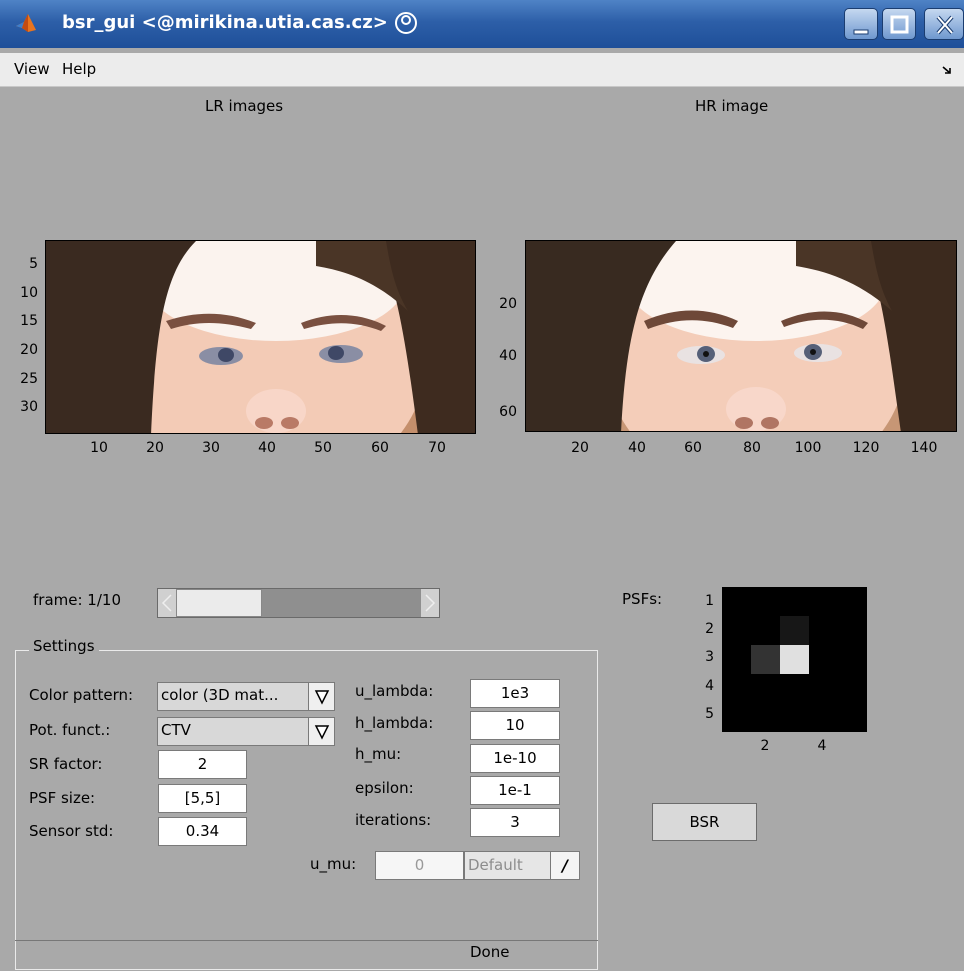 The width and height of the screenshot is (964, 971). What do you see at coordinates (580, 448) in the screenshot?
I see `hr-x-tick-label: 20` at bounding box center [580, 448].